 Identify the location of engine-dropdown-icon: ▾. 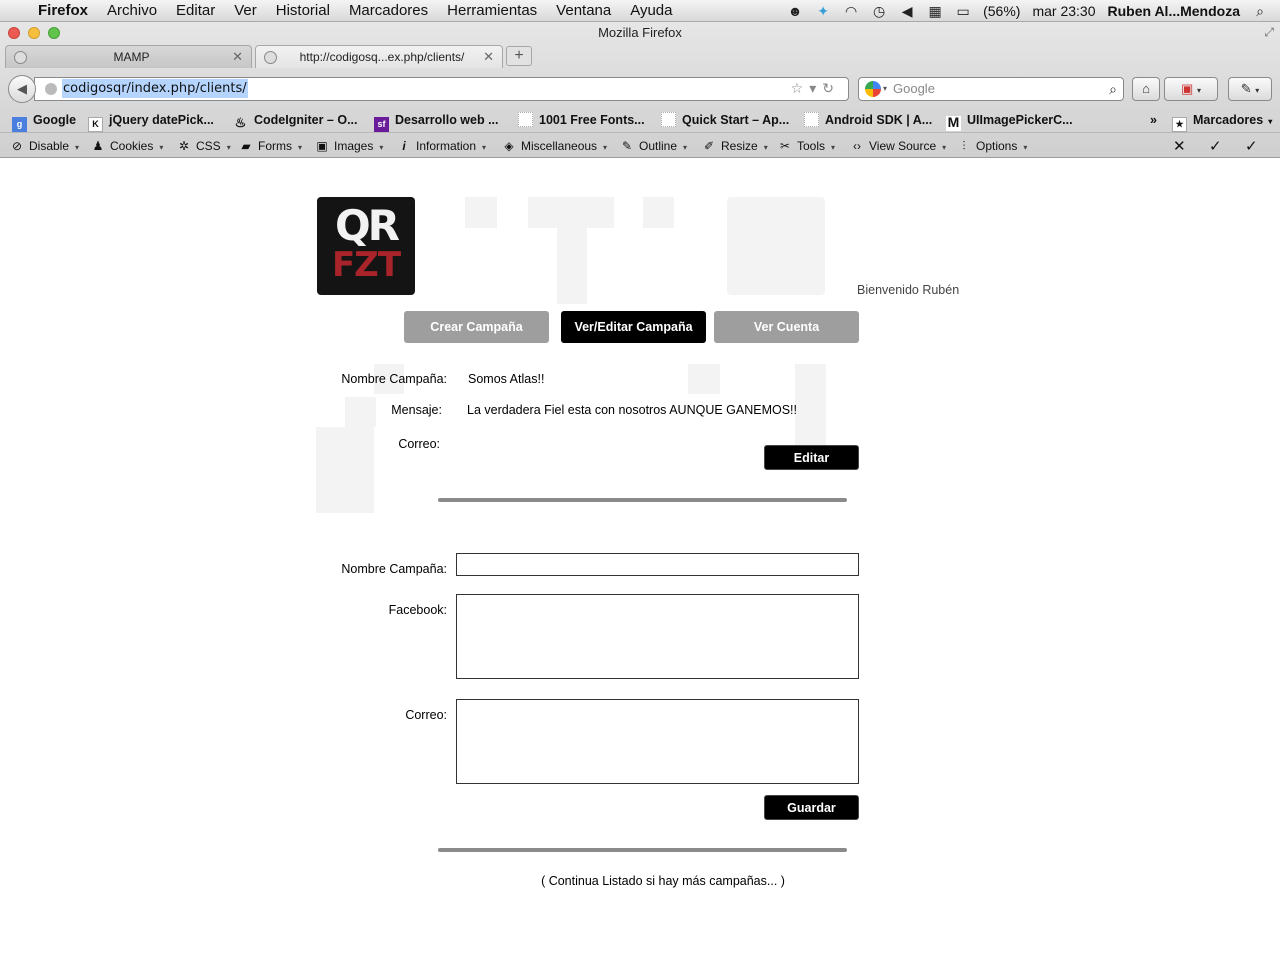
(885, 89).